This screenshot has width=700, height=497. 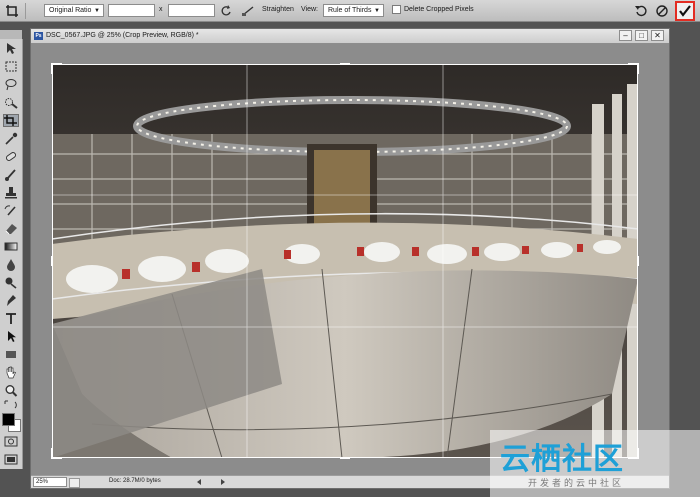 What do you see at coordinates (11, 66) in the screenshot?
I see `marquee-tool-icon` at bounding box center [11, 66].